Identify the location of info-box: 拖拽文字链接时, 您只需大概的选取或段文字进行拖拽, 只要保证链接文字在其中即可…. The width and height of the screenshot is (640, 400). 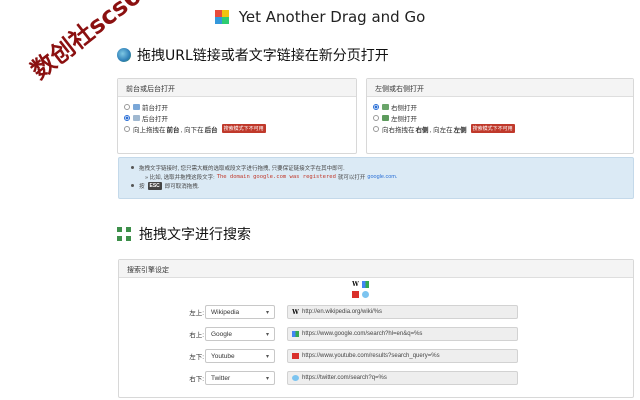
(376, 178).